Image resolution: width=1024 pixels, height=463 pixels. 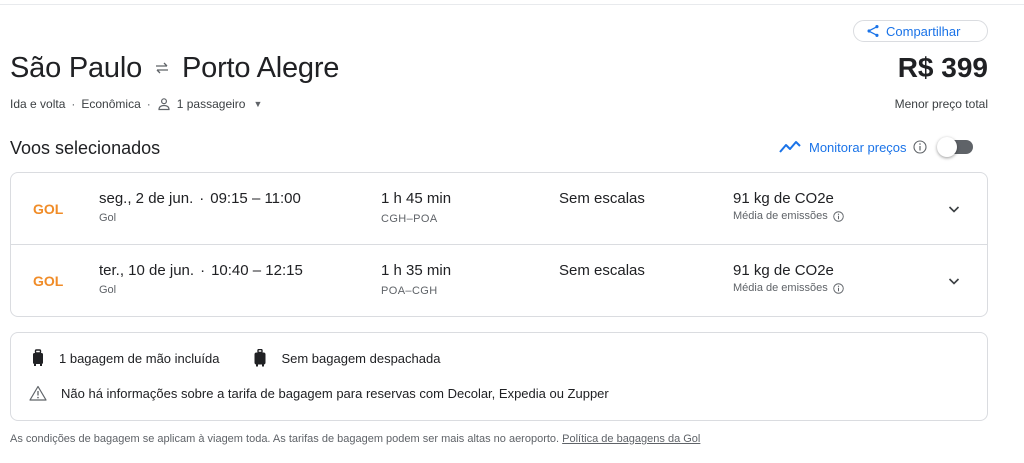 What do you see at coordinates (946, 147) in the screenshot?
I see `toggle-knob` at bounding box center [946, 147].